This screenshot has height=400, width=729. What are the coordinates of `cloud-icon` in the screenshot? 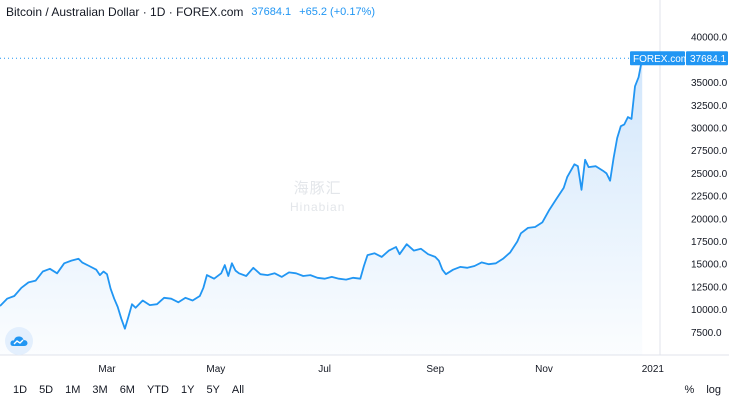 It's located at (19, 341).